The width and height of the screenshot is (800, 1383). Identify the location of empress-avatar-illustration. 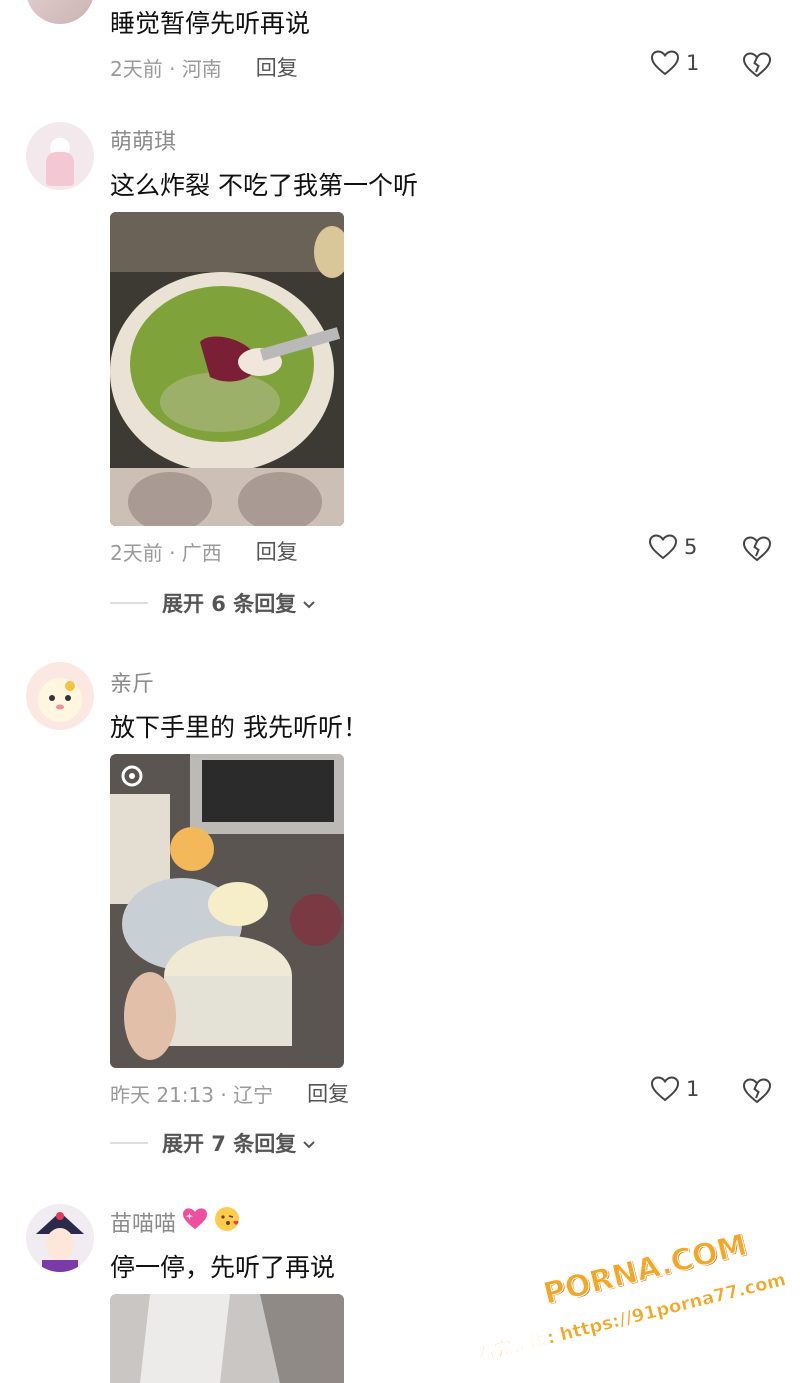
(60, 1242).